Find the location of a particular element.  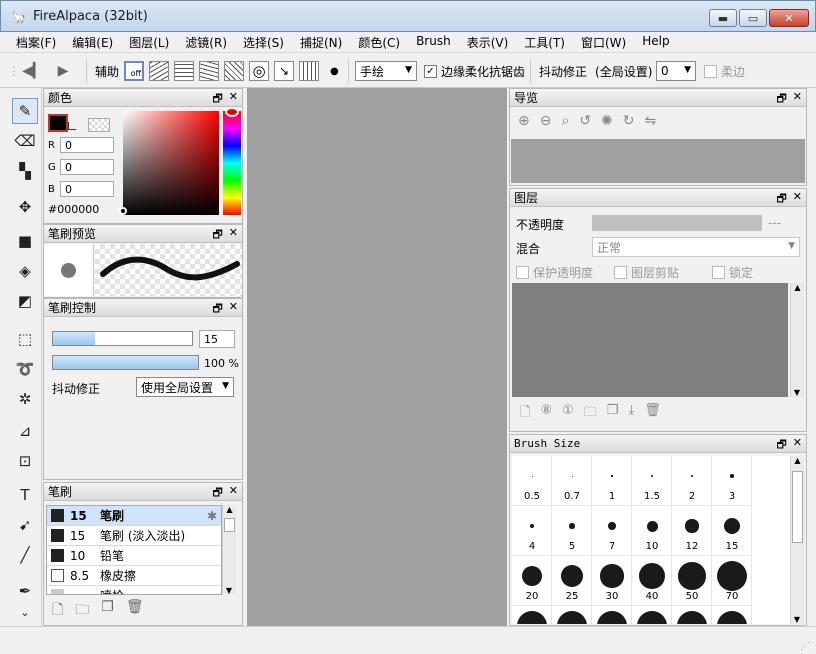

brush-size-cell: 0.5 is located at coordinates (532, 481).